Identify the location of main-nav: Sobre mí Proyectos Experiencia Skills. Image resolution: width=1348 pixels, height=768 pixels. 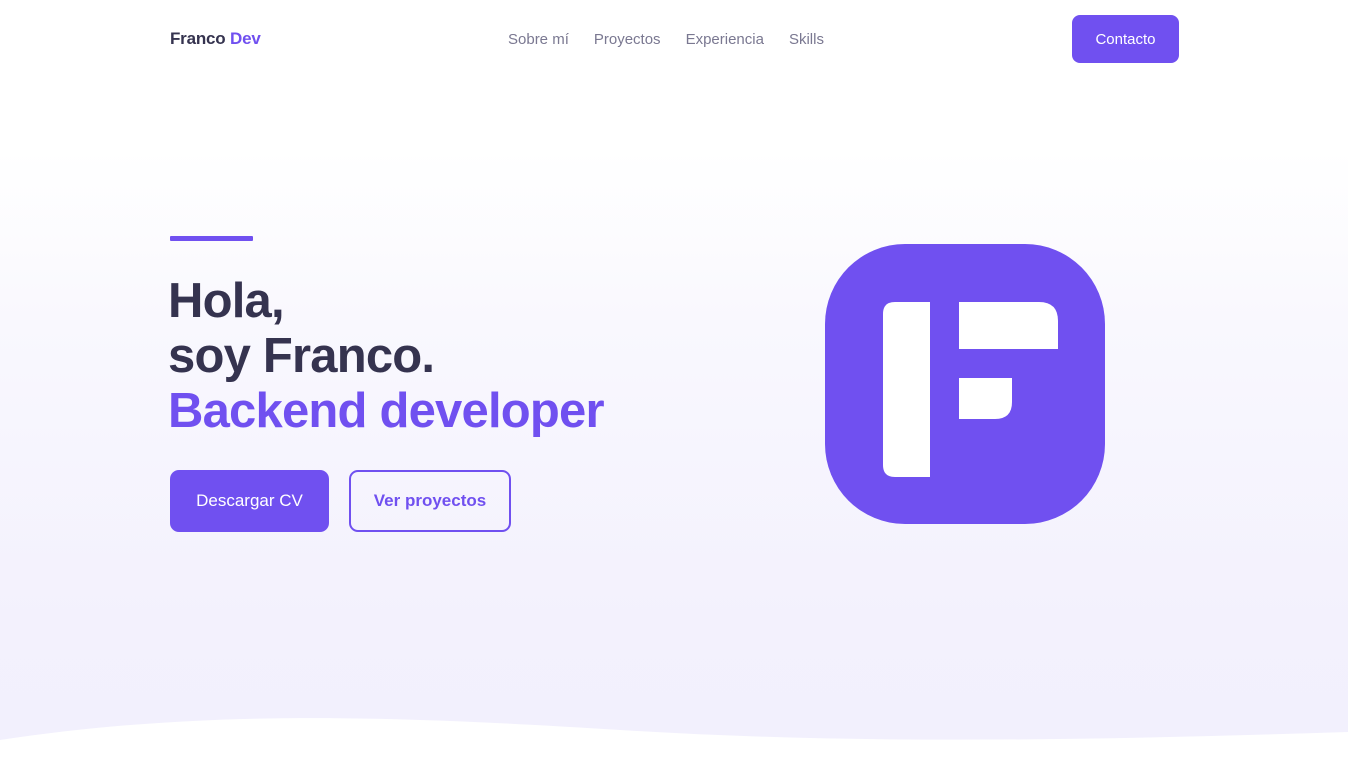
(666, 39).